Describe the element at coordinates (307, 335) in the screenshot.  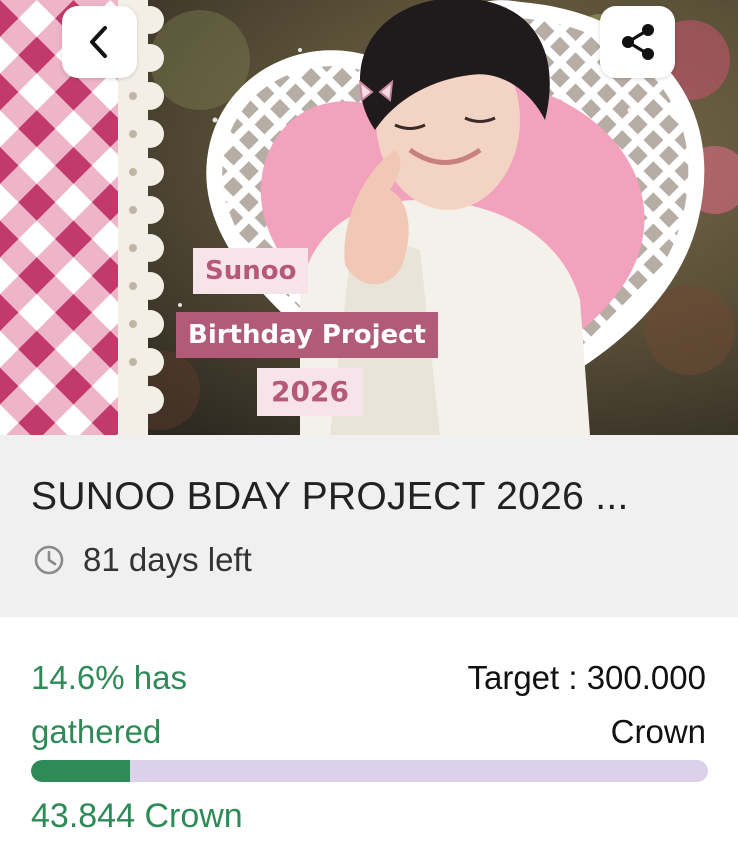
I see `banner-tag-project: Birthday Project` at that location.